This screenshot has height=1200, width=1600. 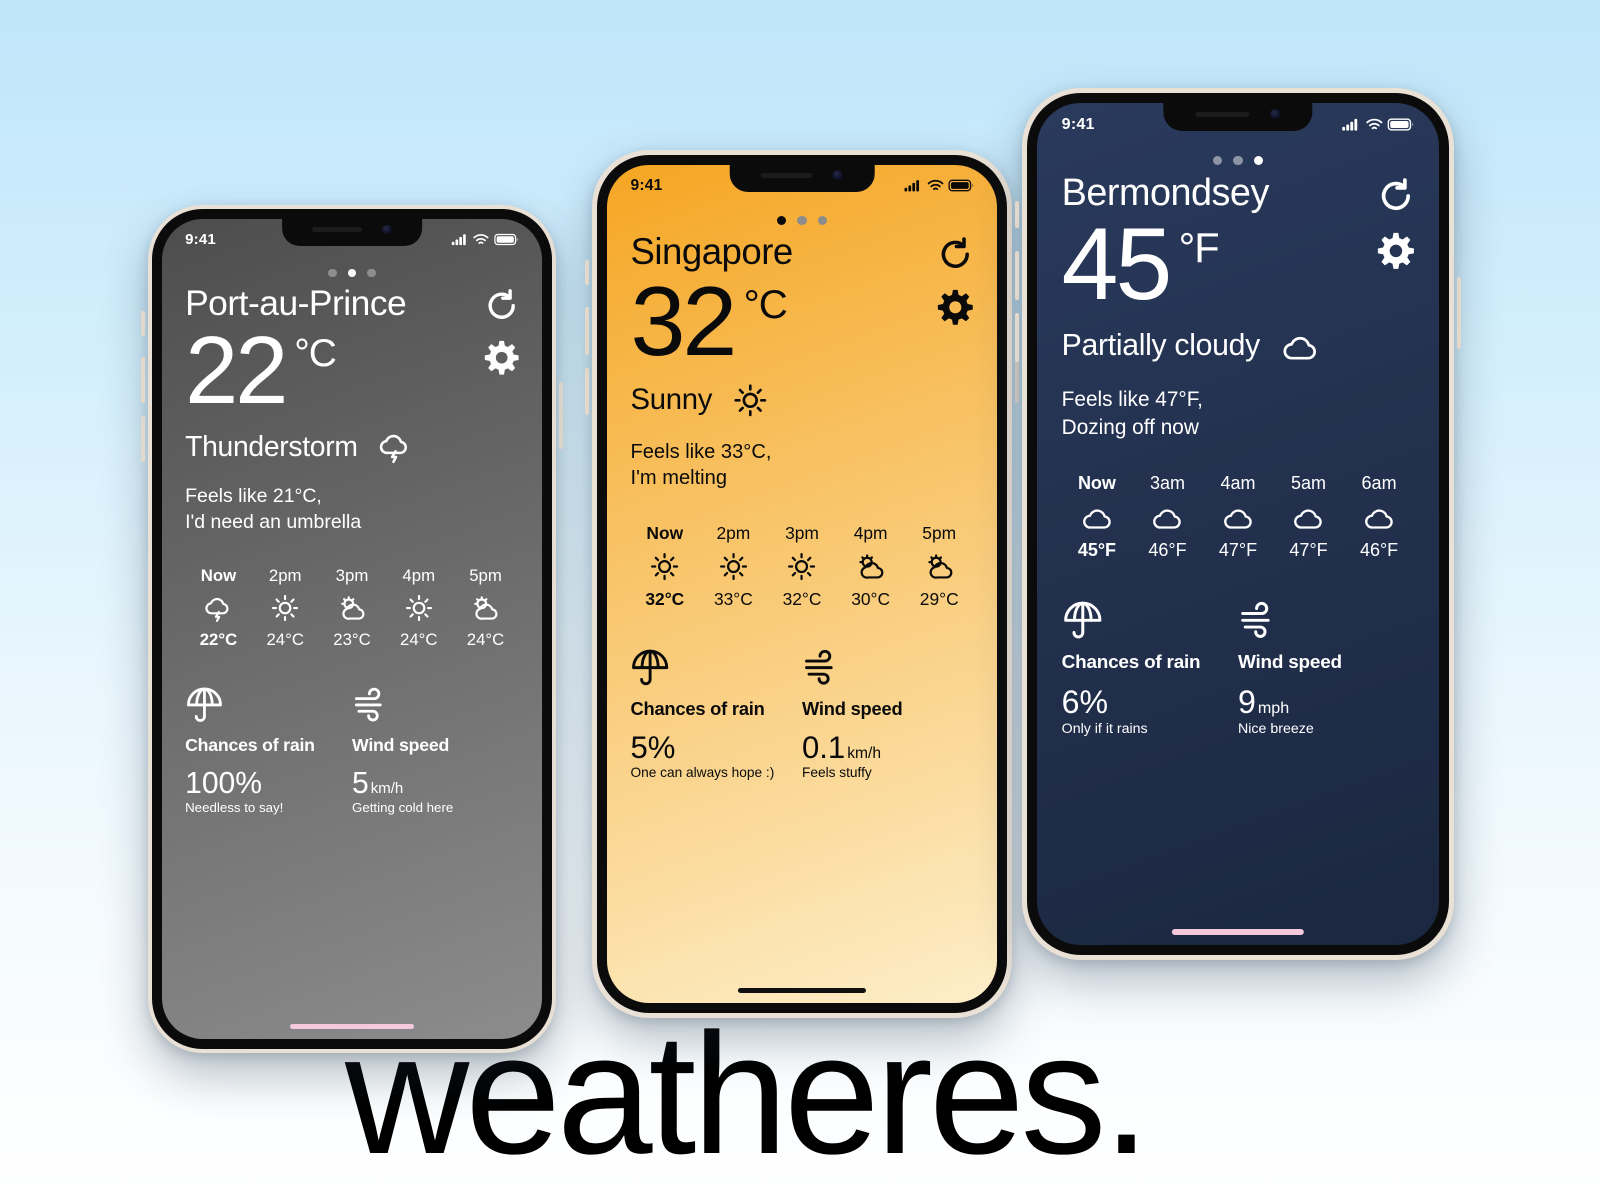 What do you see at coordinates (711, 252) in the screenshot?
I see `city-name: Singapore` at bounding box center [711, 252].